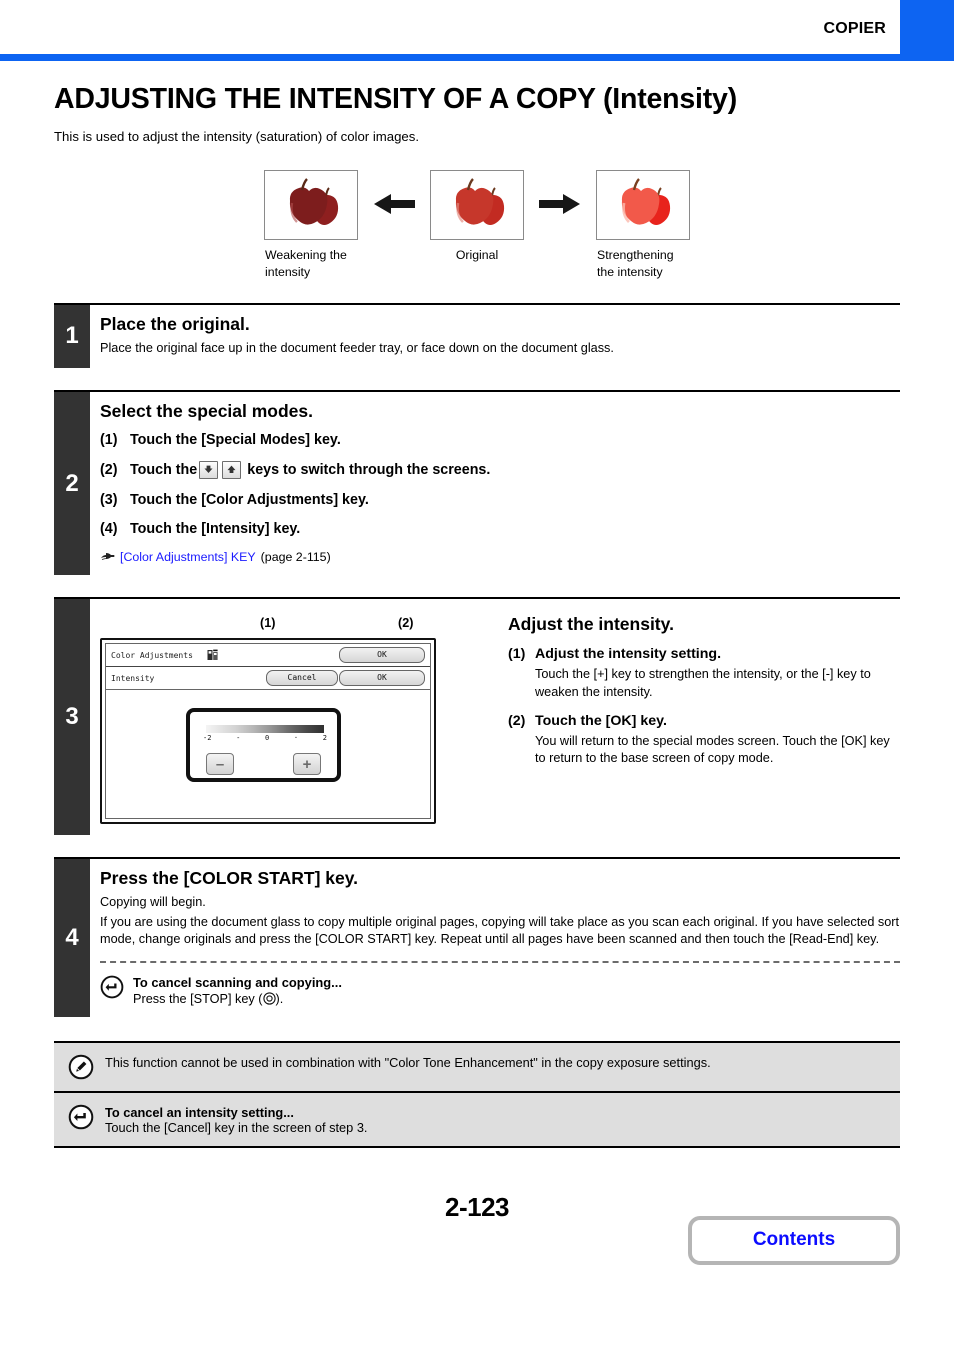  Describe the element at coordinates (235, 440) in the screenshot. I see `substep-1-text: Touch the [Special Modes] key.` at that location.